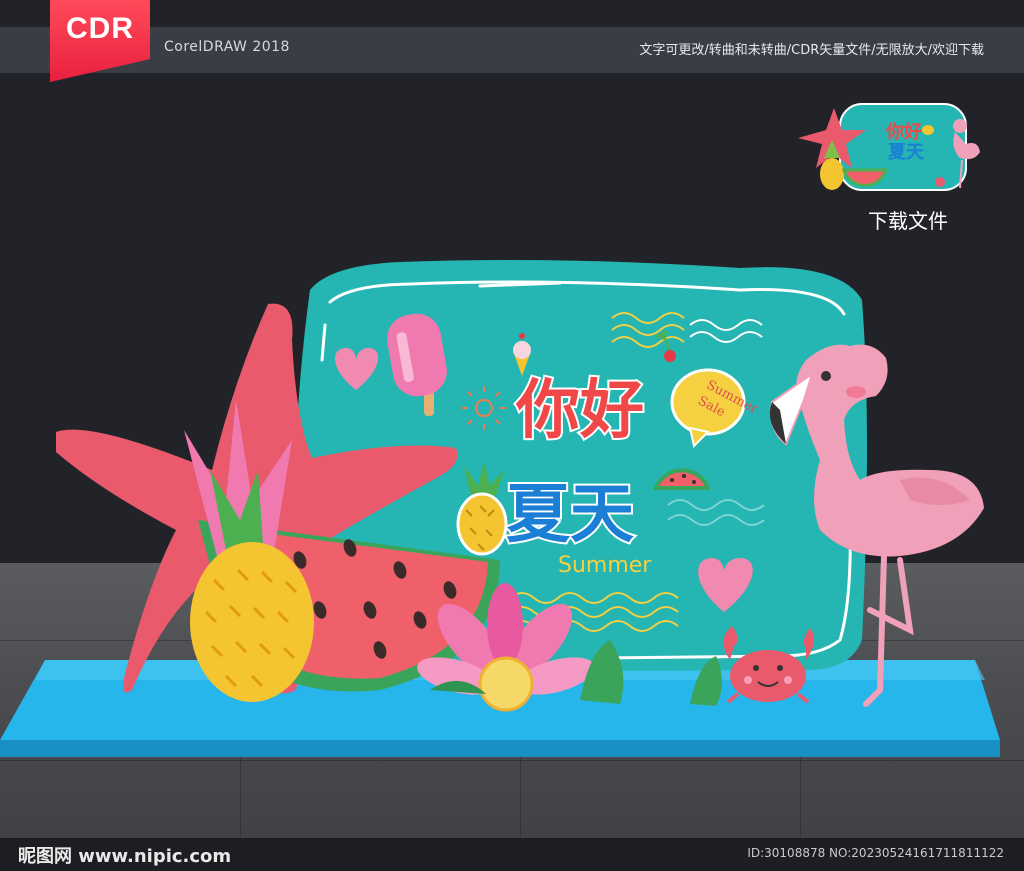 The height and width of the screenshot is (871, 1024). Describe the element at coordinates (875, 853) in the screenshot. I see `image-id: ID:30108878 NO:20230524161711811122` at that location.